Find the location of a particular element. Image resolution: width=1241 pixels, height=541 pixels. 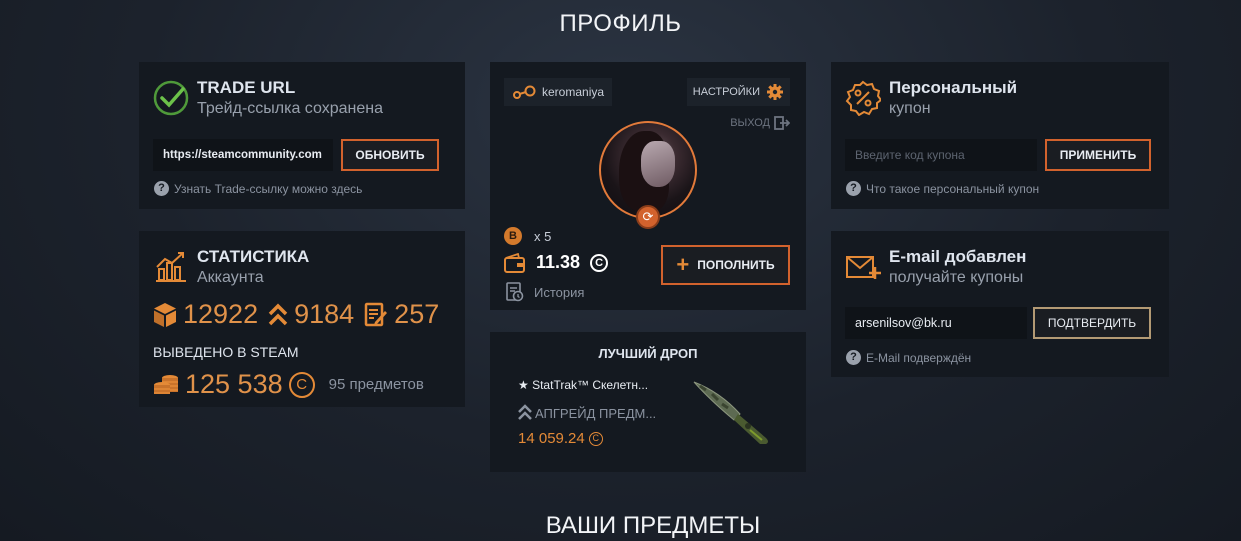

withdrawn-row: 125 538 C 95 предметов is located at coordinates (288, 384).